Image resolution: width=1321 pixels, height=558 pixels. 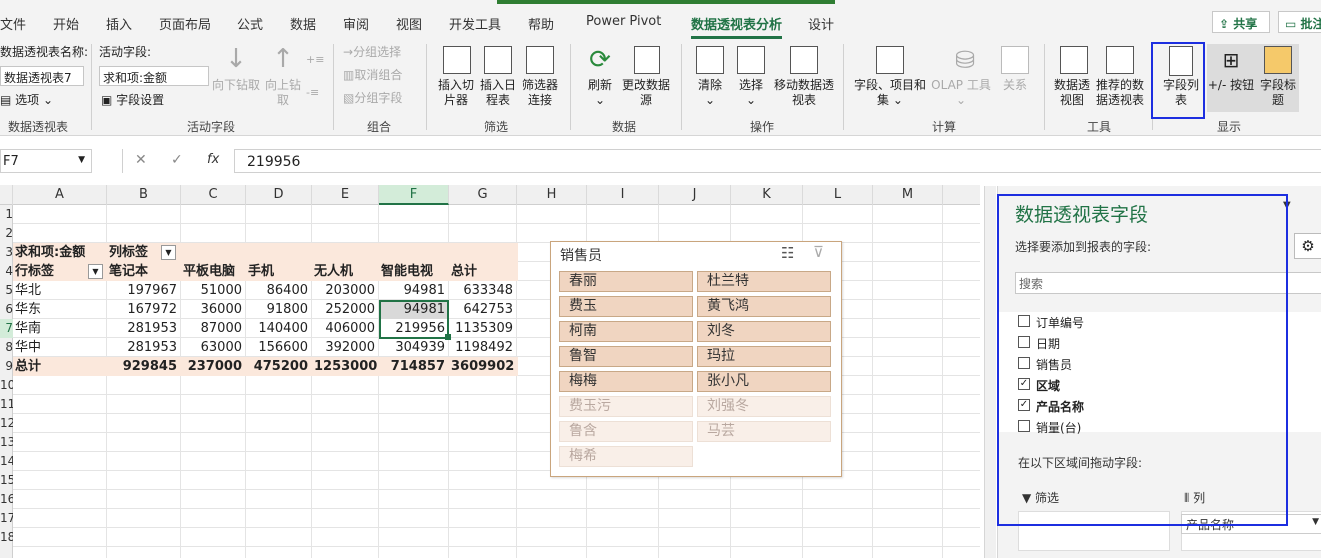 I want to click on recommended-pivot-button: 推荐的数据透视表, so click(x=1120, y=93).